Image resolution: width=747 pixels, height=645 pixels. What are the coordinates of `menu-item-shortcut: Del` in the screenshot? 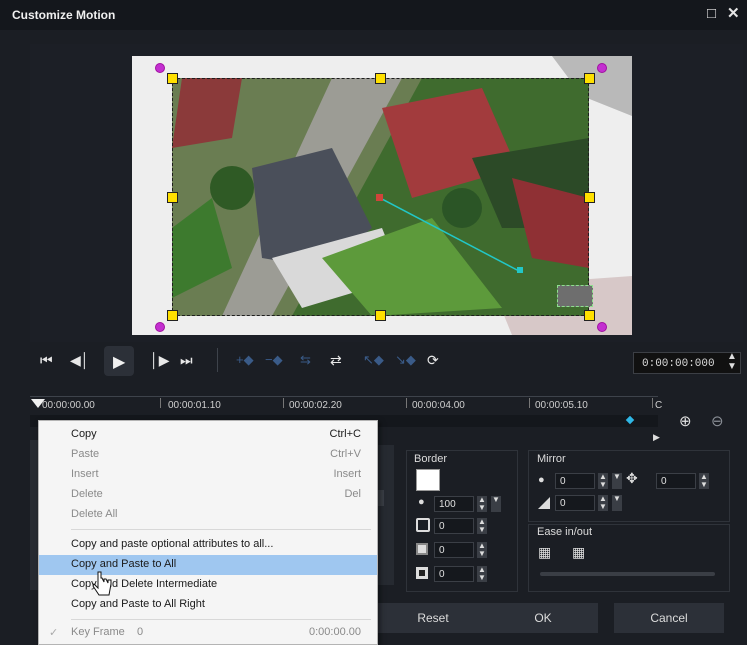 It's located at (352, 494).